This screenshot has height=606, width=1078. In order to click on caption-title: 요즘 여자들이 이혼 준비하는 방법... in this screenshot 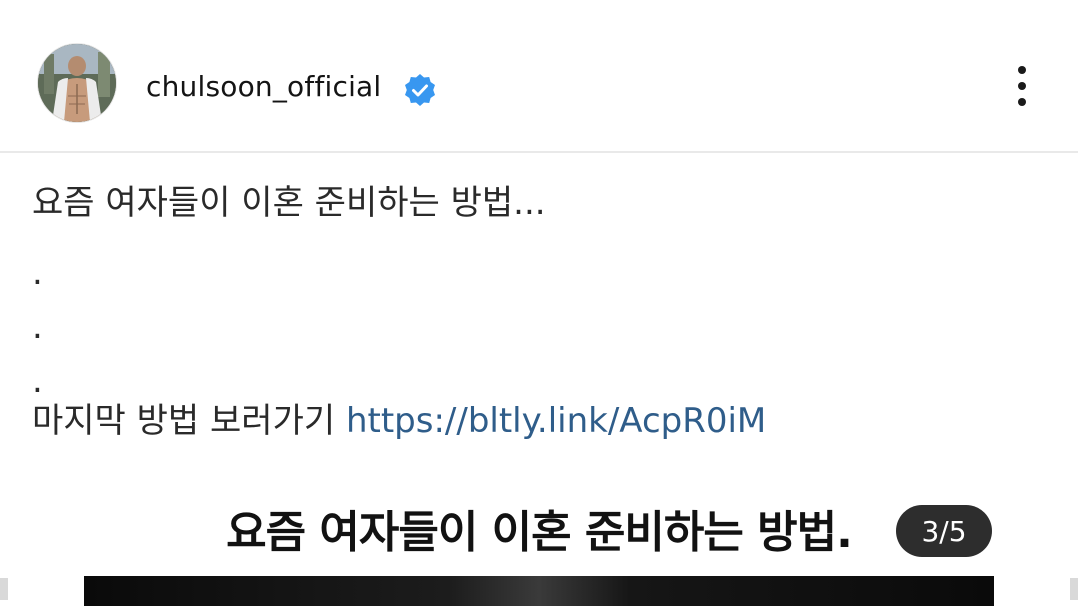, I will do `click(289, 203)`.